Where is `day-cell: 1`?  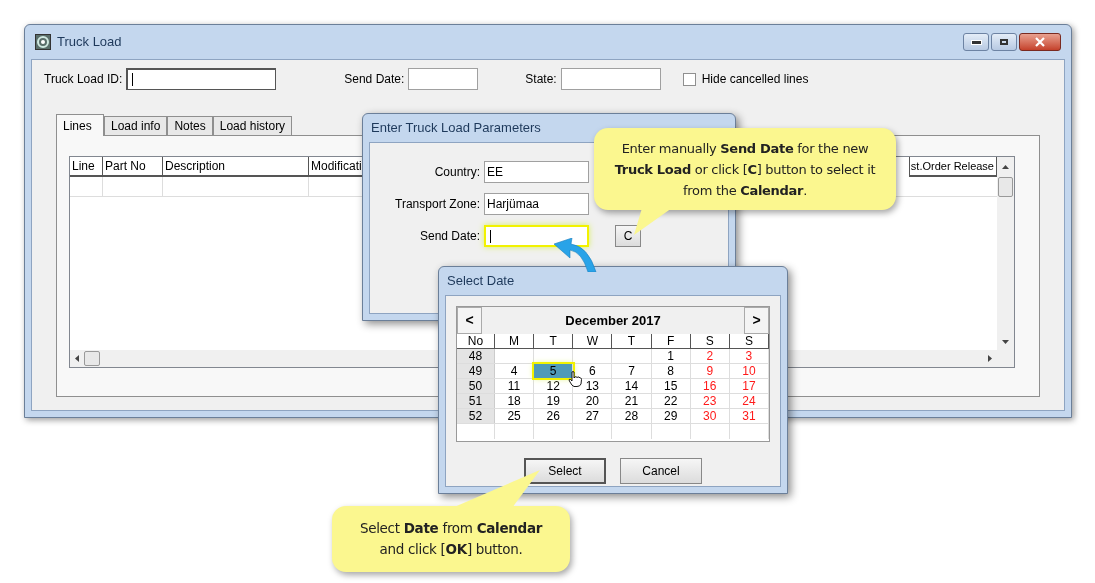 day-cell: 1 is located at coordinates (671, 356).